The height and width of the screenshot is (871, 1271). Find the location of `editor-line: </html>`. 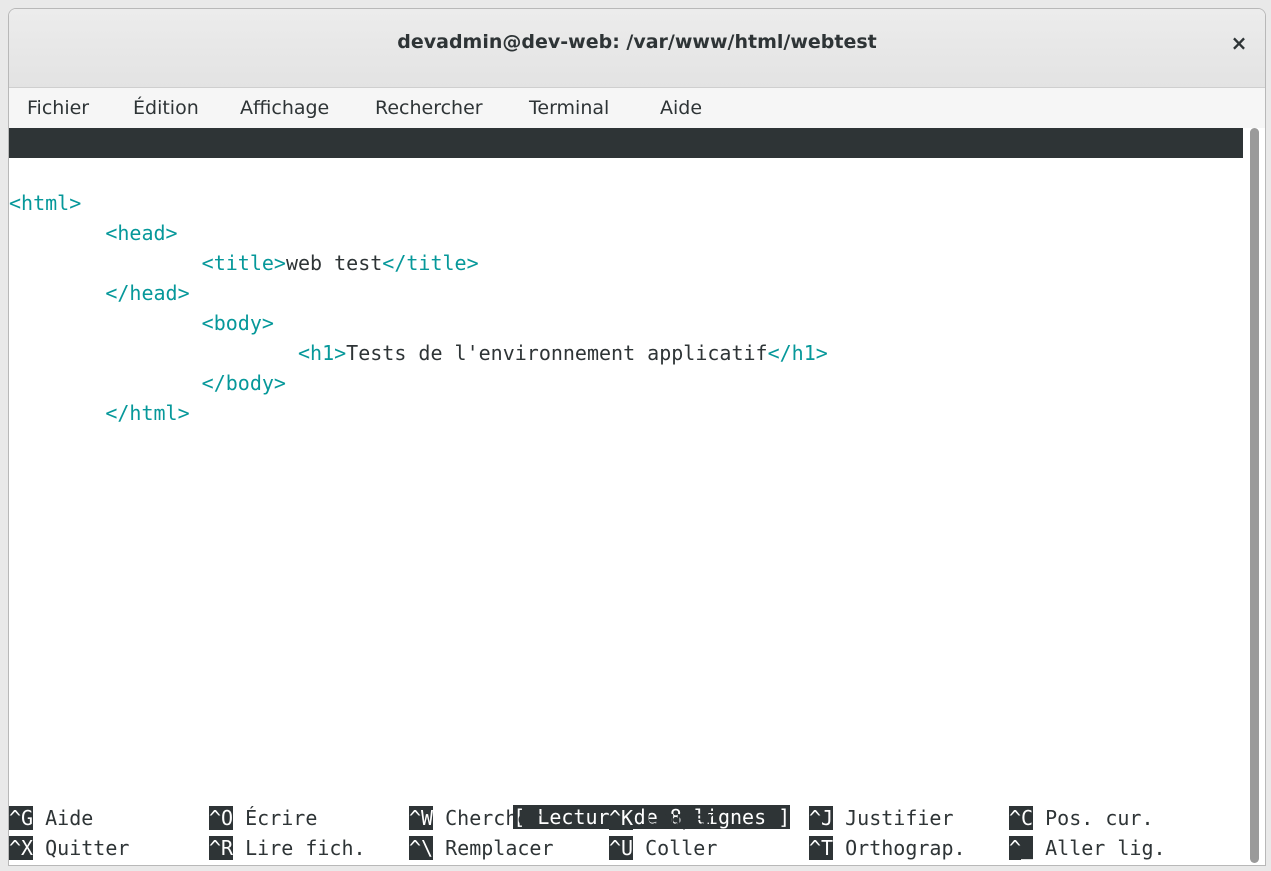

editor-line: </html> is located at coordinates (99, 413).